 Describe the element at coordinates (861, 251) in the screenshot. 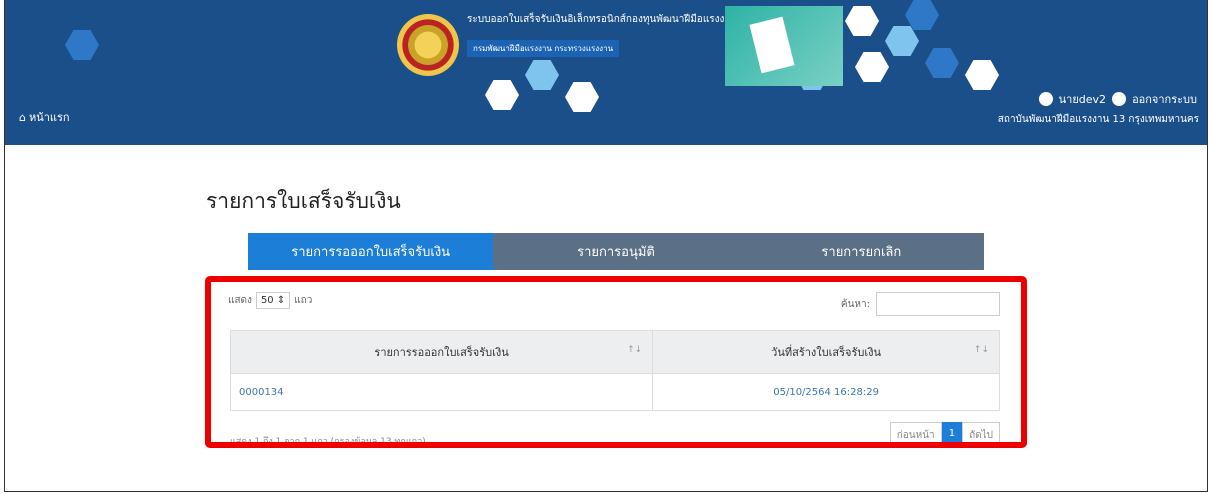

I see `tab-cancelled: รายการยกเลิก` at that location.